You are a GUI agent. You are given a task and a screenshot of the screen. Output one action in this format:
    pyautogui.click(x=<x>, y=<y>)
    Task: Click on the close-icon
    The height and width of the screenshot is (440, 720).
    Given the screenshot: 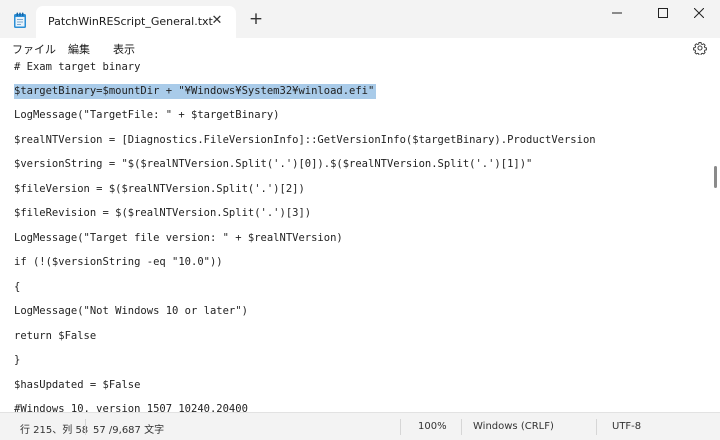 What is the action you would take?
    pyautogui.click(x=699, y=13)
    